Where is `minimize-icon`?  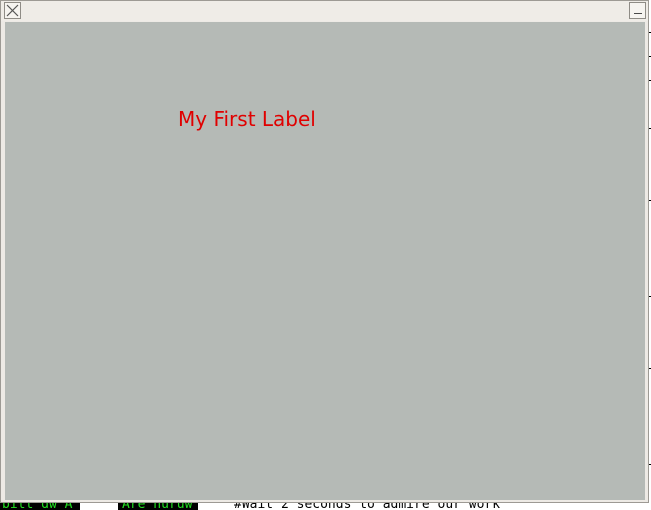 minimize-icon is located at coordinates (638, 13).